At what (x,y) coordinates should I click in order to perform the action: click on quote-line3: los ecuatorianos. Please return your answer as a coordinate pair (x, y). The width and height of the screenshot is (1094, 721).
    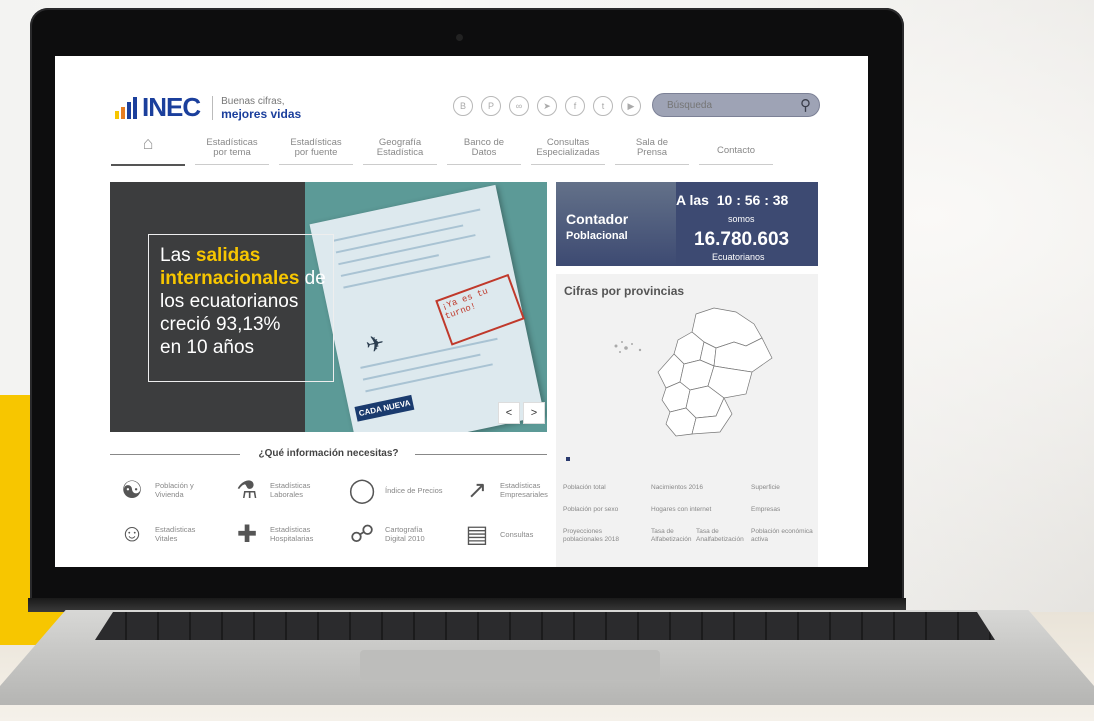
    Looking at the image, I should click on (229, 301).